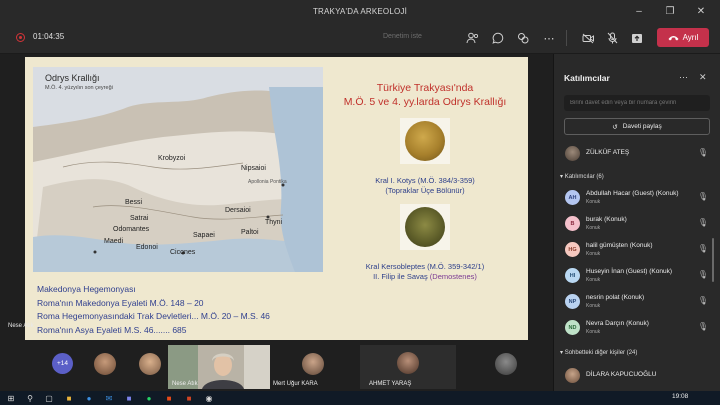 The width and height of the screenshot is (720, 405). What do you see at coordinates (425, 102) in the screenshot?
I see `heading-line: M.Ö. 5 ve 4. yy.larda Odrys Krallığı` at bounding box center [425, 102].